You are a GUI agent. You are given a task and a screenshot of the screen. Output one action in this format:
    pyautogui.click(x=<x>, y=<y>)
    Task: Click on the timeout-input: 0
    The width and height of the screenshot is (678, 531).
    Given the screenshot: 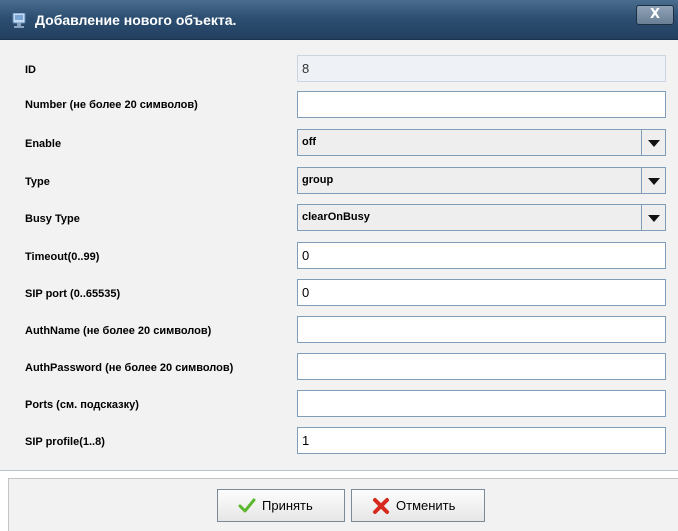 What is the action you would take?
    pyautogui.click(x=481, y=255)
    